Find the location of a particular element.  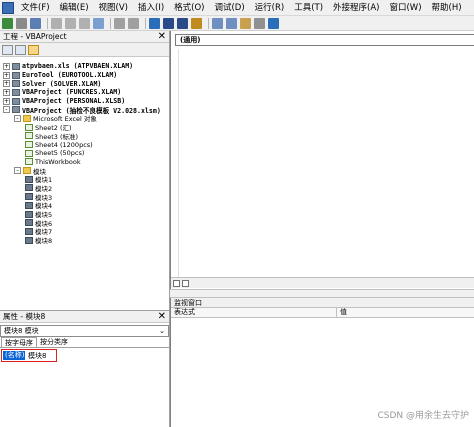

object-dropdown: (通用) is located at coordinates (324, 40).